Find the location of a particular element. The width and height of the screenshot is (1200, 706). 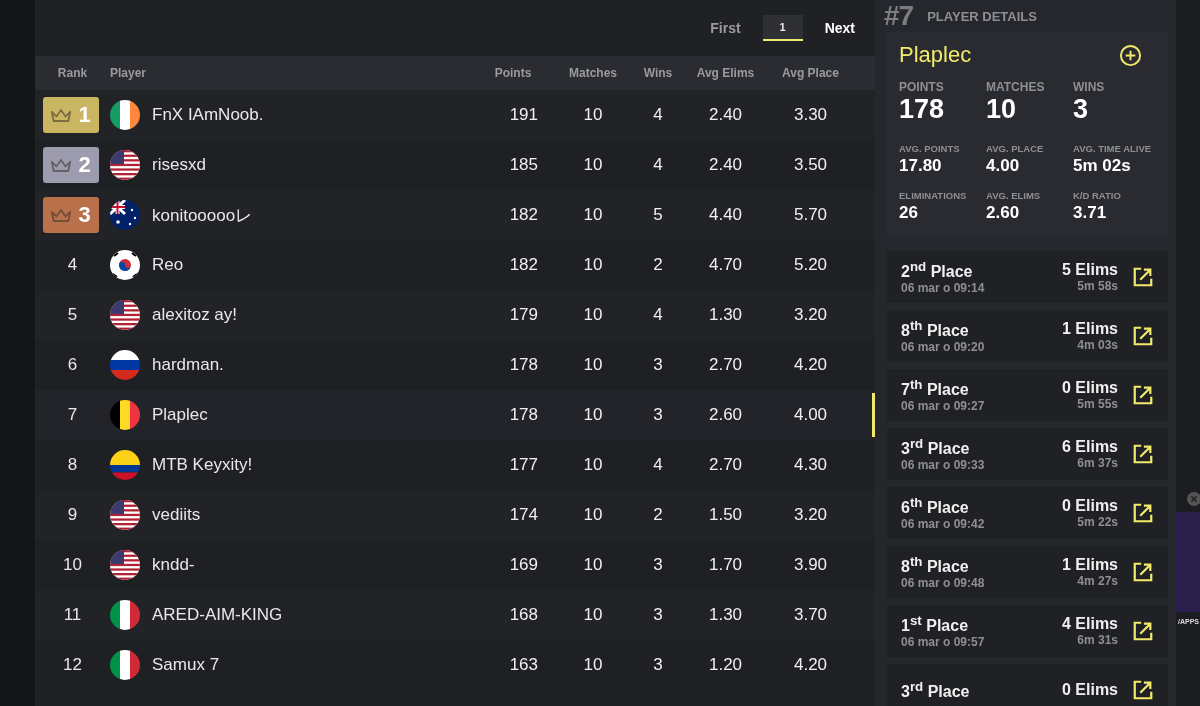

table-cell-text: 5 is located at coordinates (658, 215).